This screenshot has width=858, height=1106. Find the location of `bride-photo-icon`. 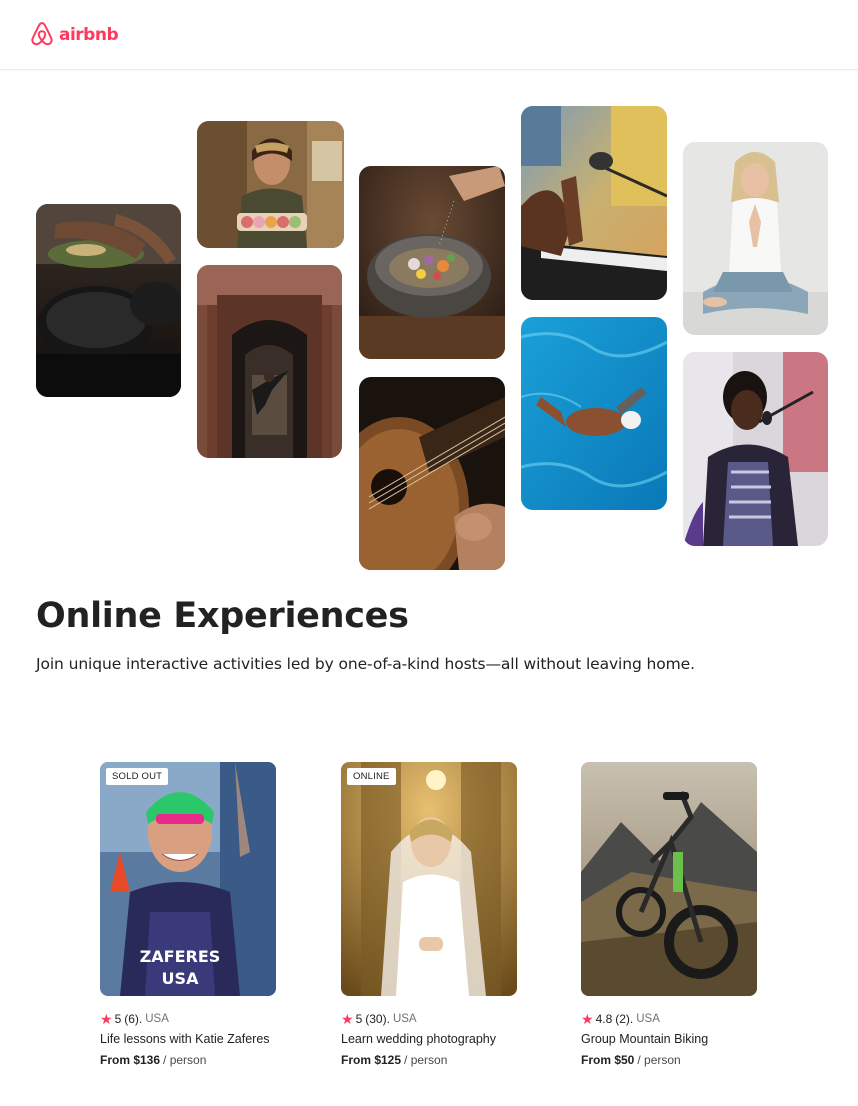

bride-photo-icon is located at coordinates (429, 879).